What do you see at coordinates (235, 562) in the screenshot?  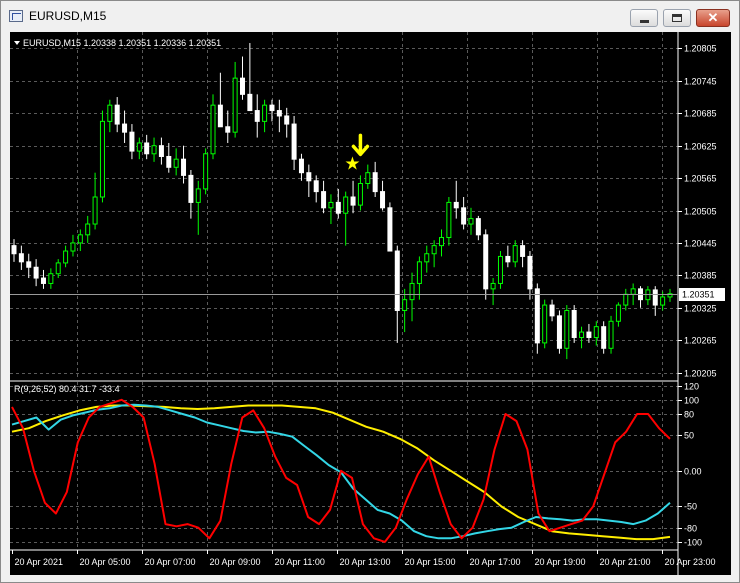 I see `time-tick-label: 20 Apr 09:00` at bounding box center [235, 562].